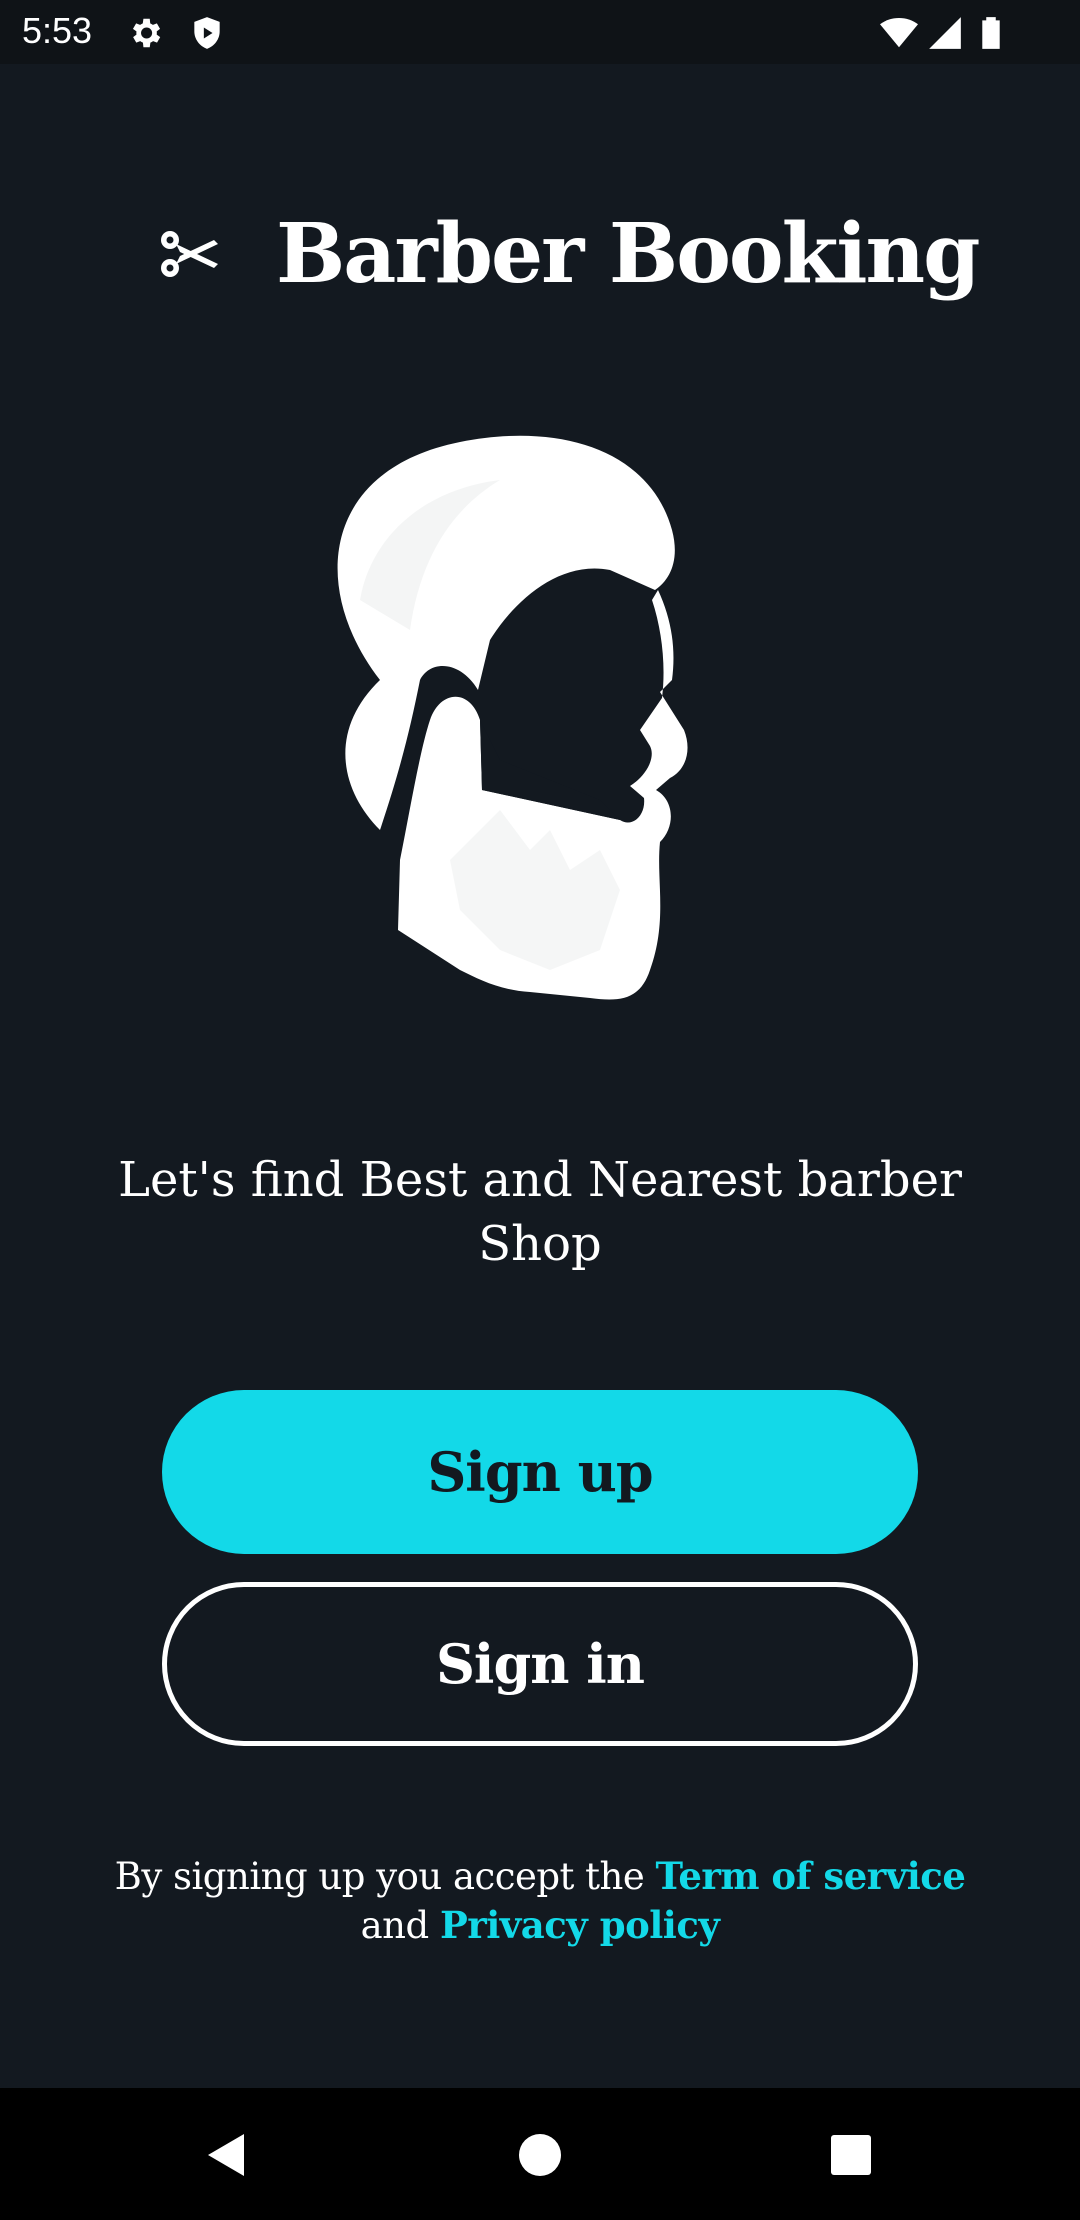 This screenshot has height=2220, width=1080. Describe the element at coordinates (540, 32) in the screenshot. I see `status-bar: 5:53` at that location.